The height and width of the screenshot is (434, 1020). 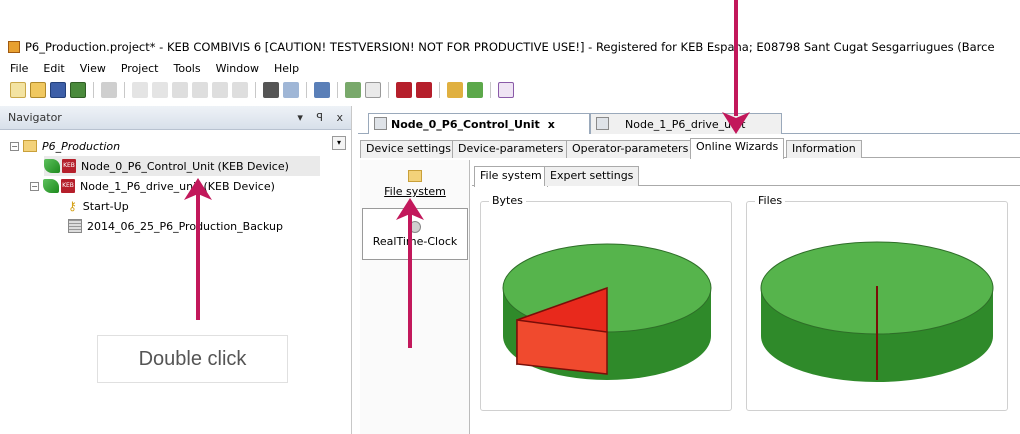 What do you see at coordinates (415, 176) in the screenshot?
I see `folder-icon` at bounding box center [415, 176].